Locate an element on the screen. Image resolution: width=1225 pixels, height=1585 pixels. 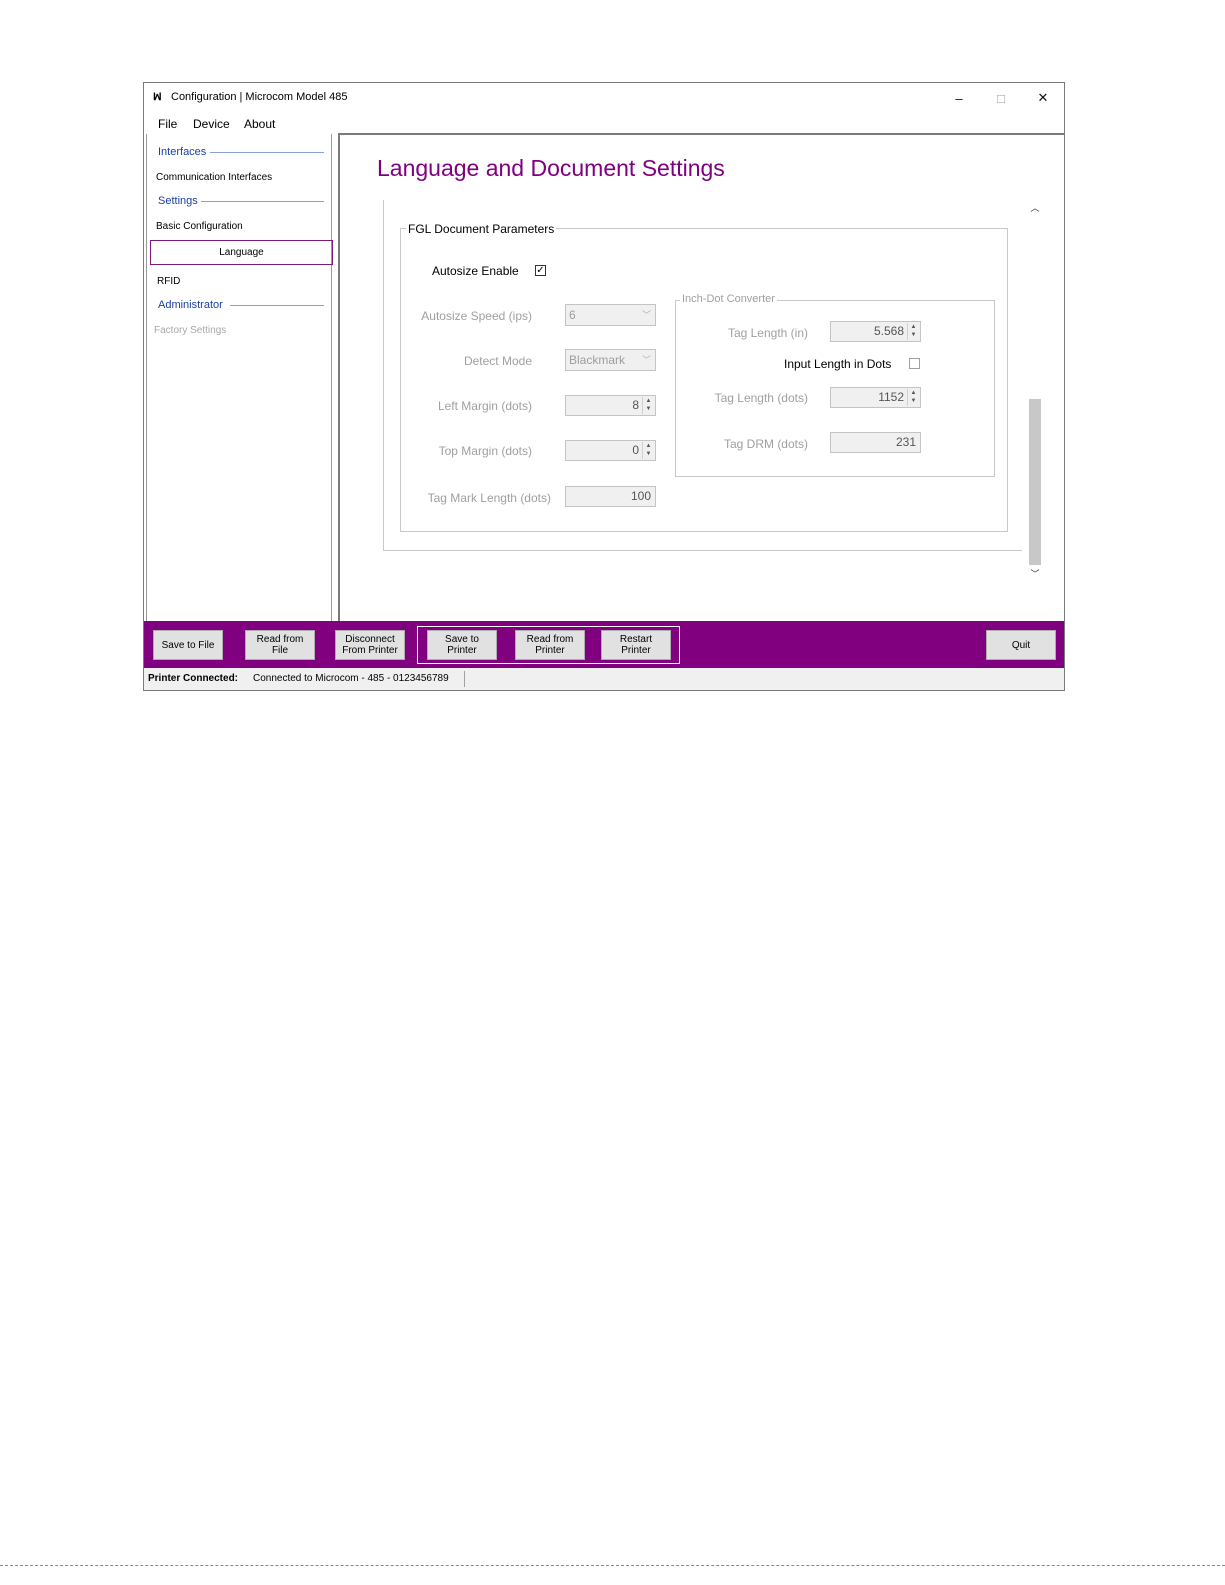
detect-mode-select: Blackmark ﹀ is located at coordinates (610, 360).